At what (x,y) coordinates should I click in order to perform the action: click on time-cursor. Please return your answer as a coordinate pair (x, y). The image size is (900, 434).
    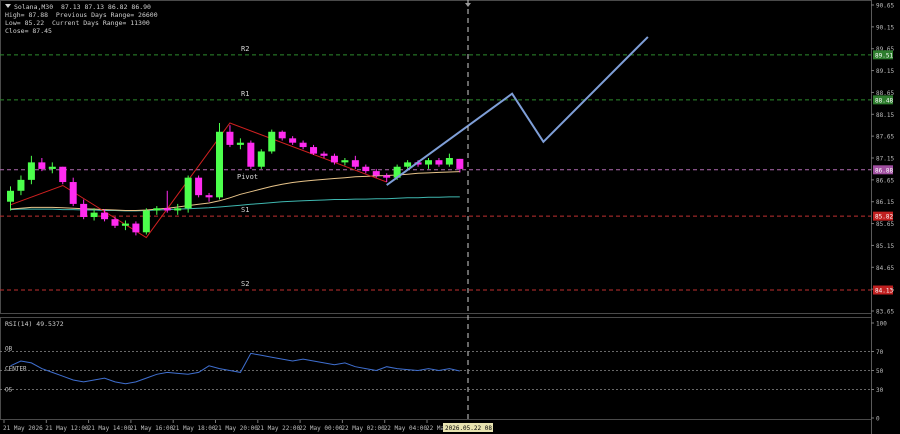
    Looking at the image, I should click on (468, 210).